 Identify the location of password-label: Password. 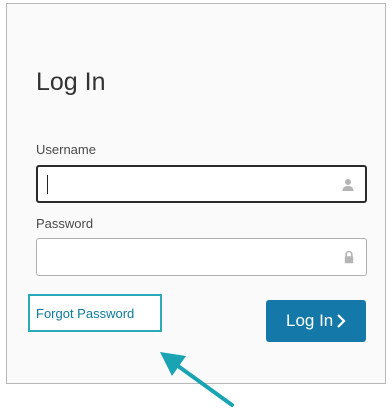
(65, 223).